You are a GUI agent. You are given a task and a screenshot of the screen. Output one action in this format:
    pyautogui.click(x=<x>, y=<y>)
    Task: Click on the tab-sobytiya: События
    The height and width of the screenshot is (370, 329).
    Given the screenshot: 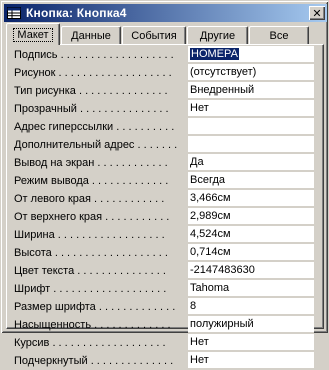 What is the action you would take?
    pyautogui.click(x=154, y=35)
    